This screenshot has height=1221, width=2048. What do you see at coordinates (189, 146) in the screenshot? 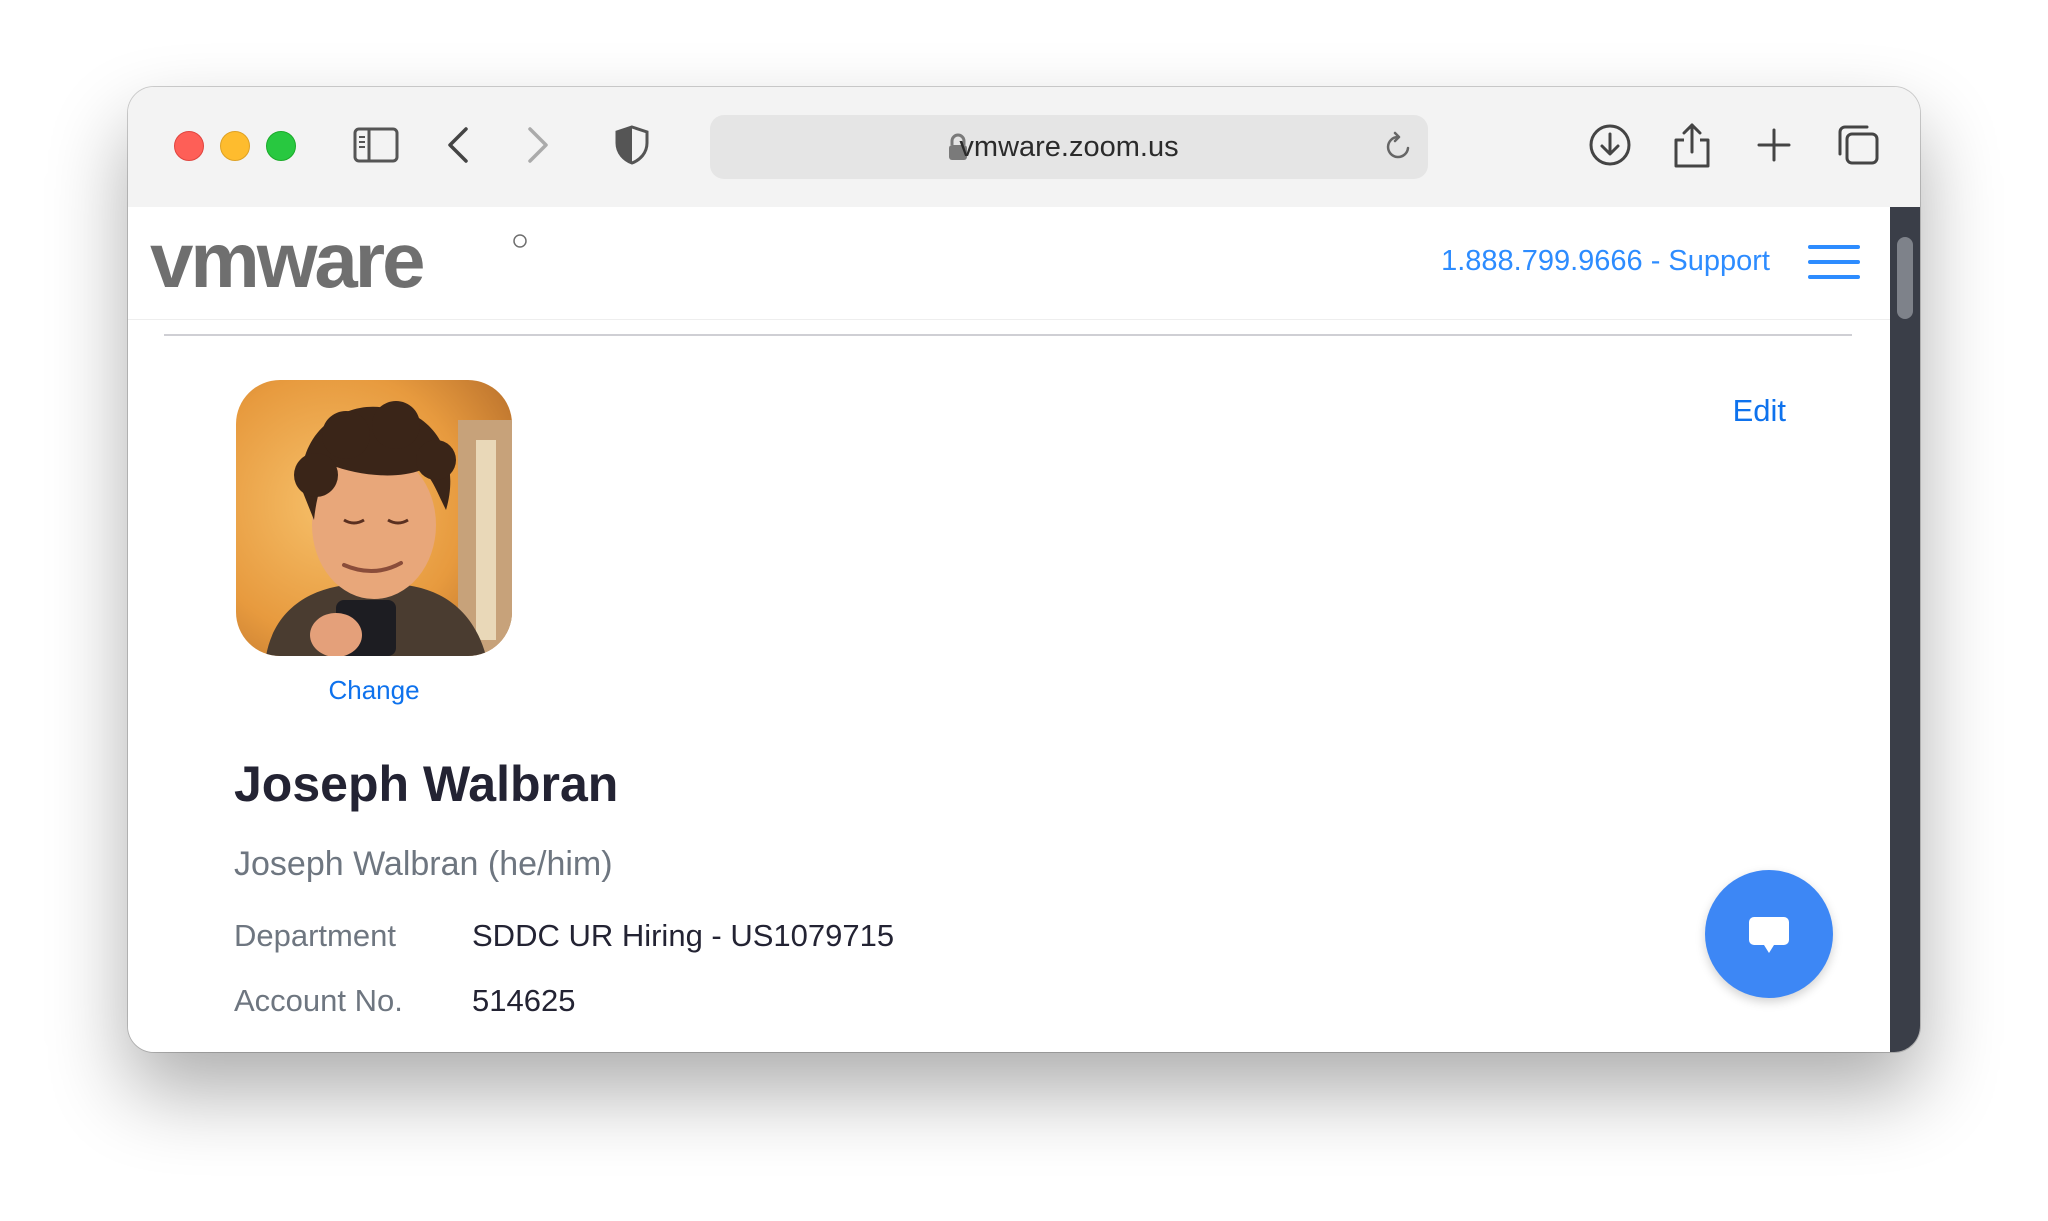
I see `close-window-button` at bounding box center [189, 146].